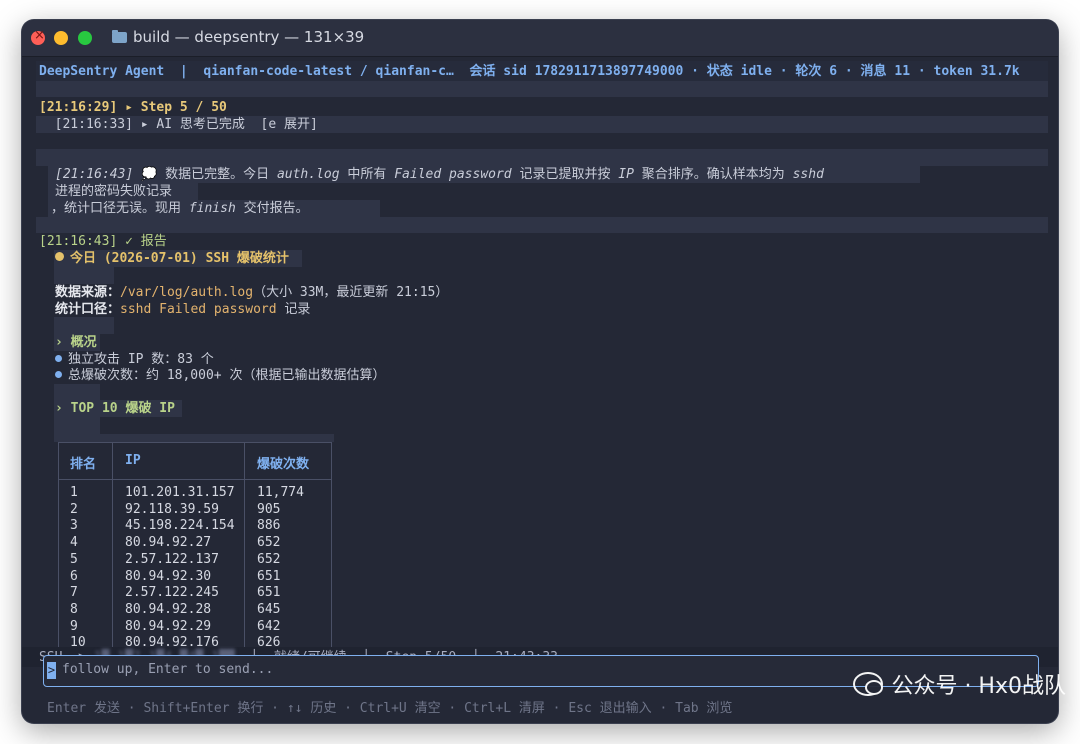 The height and width of the screenshot is (744, 1080). Describe the element at coordinates (74, 509) in the screenshot. I see `table-cell-rank: 2` at that location.